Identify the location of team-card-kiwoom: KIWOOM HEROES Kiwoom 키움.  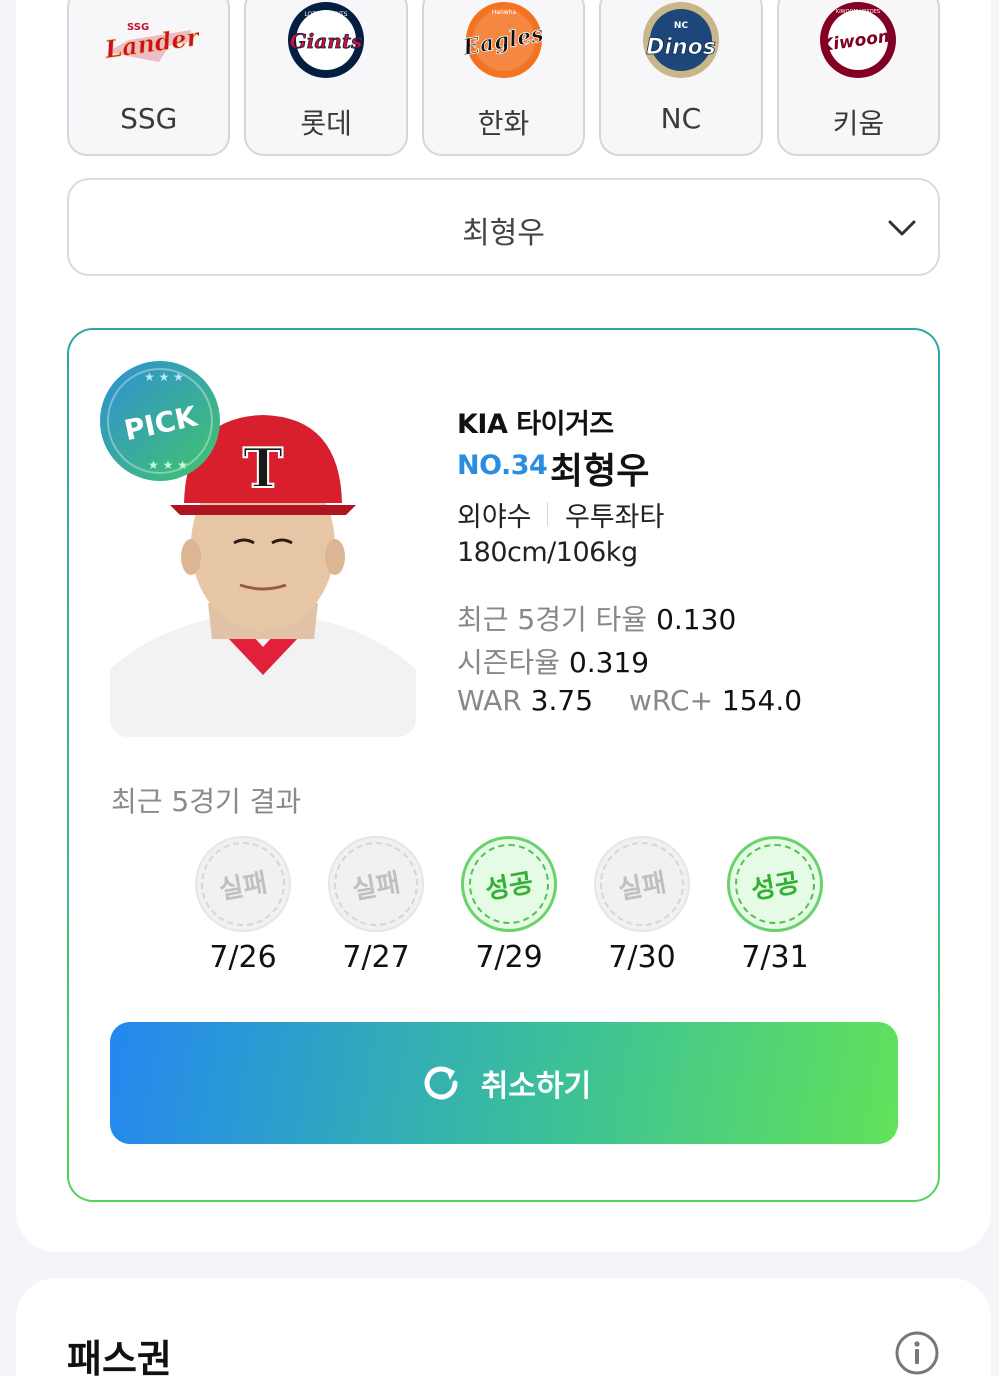
(858, 78).